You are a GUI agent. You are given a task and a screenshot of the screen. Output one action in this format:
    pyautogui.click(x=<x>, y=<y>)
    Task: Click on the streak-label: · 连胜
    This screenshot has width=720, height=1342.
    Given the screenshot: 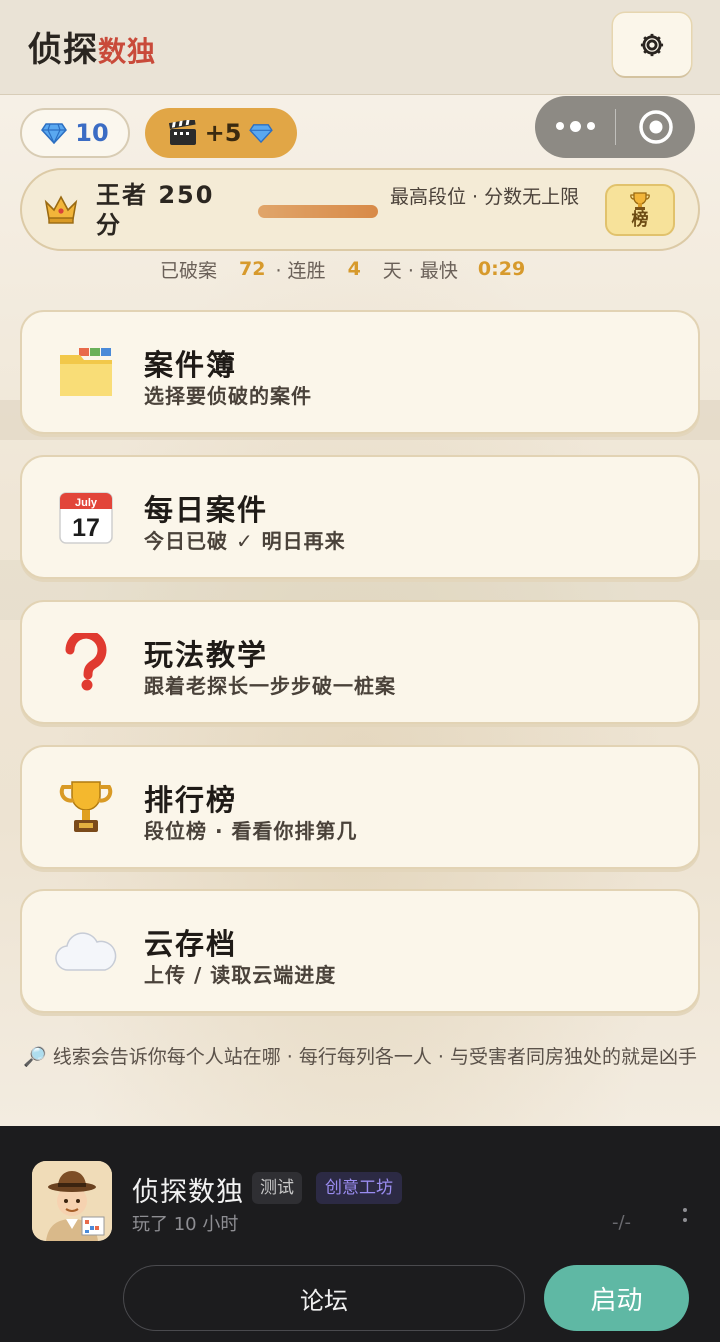 What is the action you would take?
    pyautogui.click(x=300, y=270)
    